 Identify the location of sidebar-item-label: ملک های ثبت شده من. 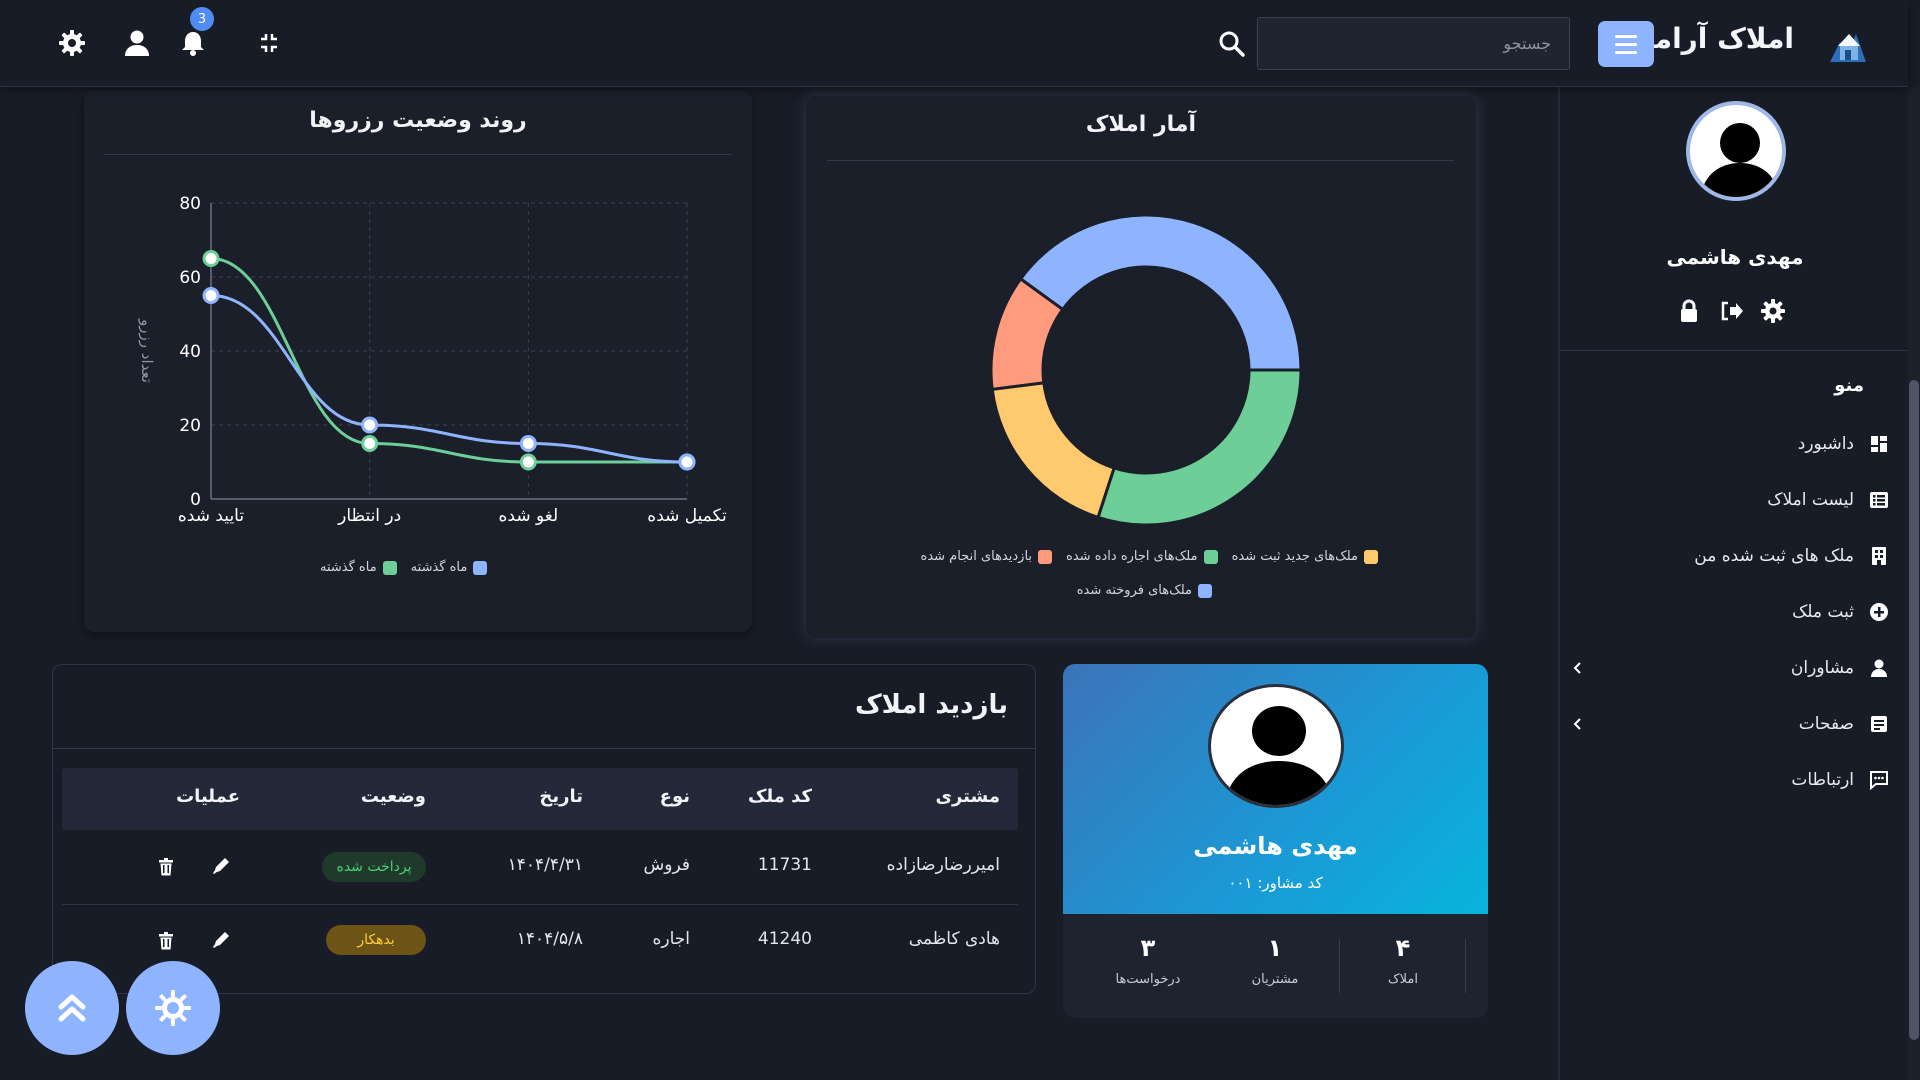
(1774, 556).